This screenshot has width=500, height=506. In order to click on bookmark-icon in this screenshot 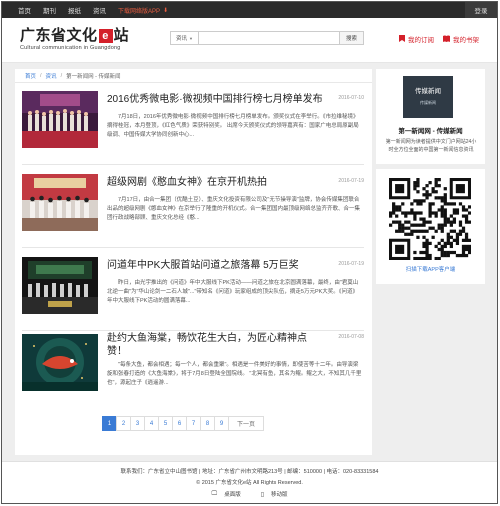, I will do `click(402, 39)`.